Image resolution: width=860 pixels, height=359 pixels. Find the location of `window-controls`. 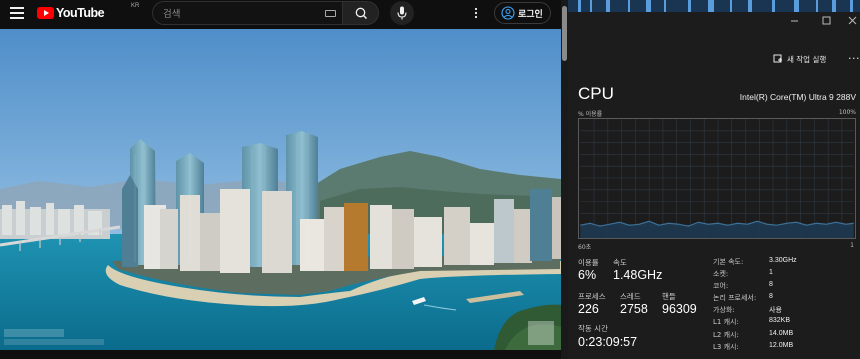

window-controls is located at coordinates (824, 20).